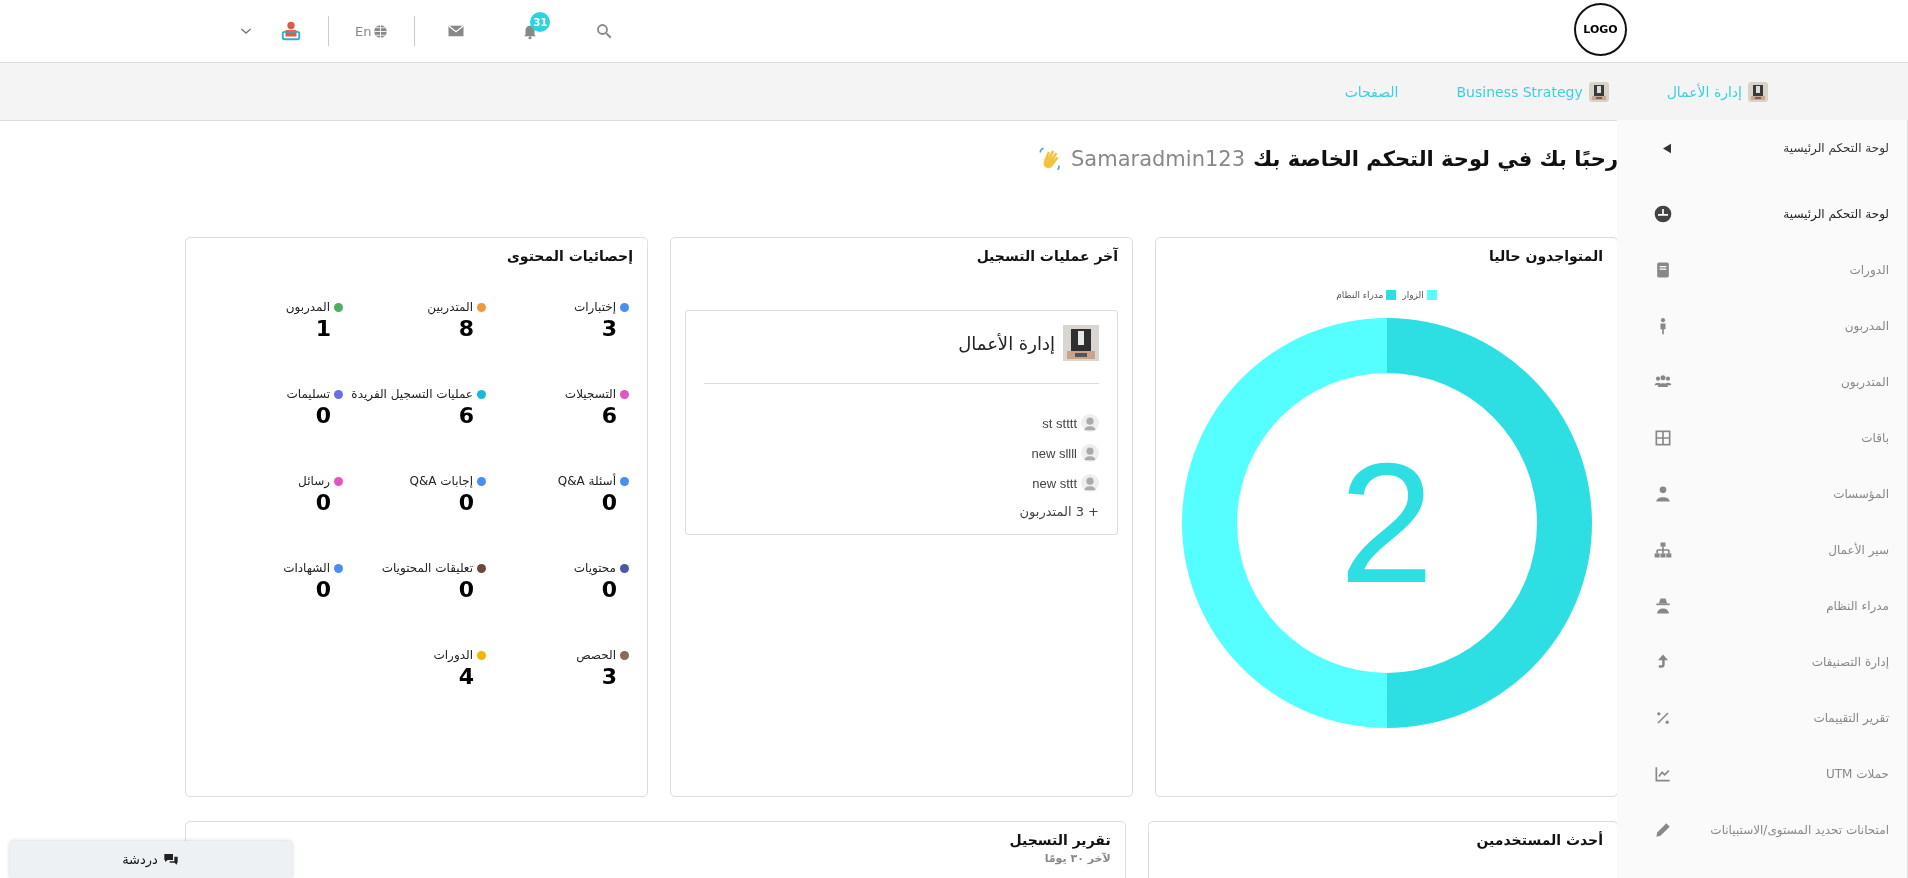 This screenshot has width=1908, height=878. Describe the element at coordinates (1046, 256) in the screenshot. I see `card-title: آخر عمليات التسجيل` at that location.